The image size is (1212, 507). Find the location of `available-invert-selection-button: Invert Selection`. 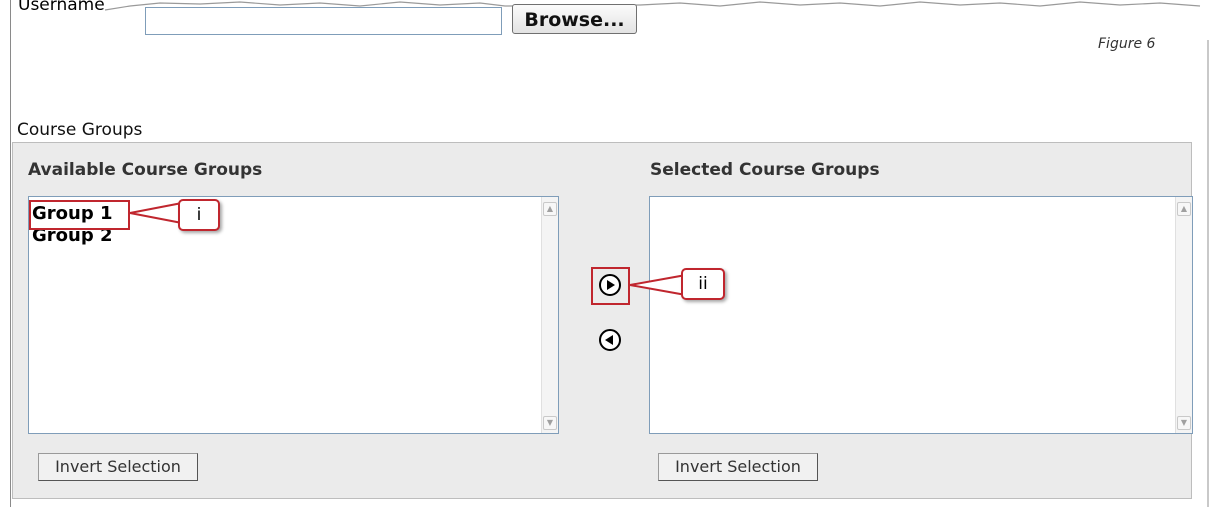

available-invert-selection-button: Invert Selection is located at coordinates (118, 467).